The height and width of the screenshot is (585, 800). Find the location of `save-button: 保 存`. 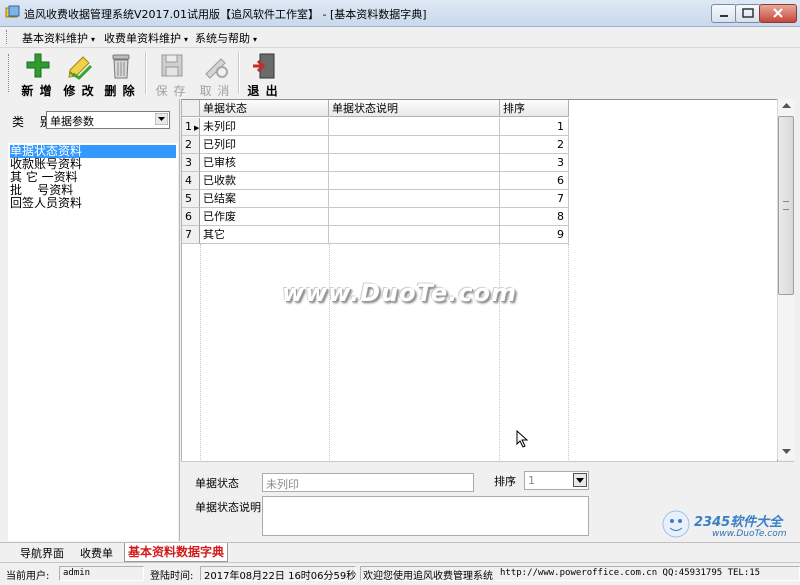

save-button: 保 存 is located at coordinates (171, 74).